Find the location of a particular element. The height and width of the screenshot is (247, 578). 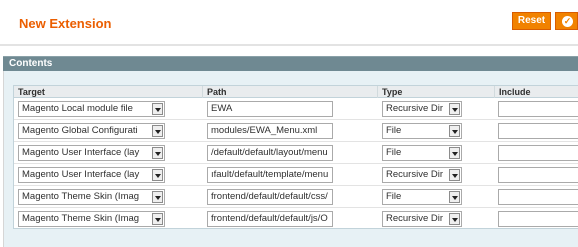

path-input: EWA is located at coordinates (270, 109).